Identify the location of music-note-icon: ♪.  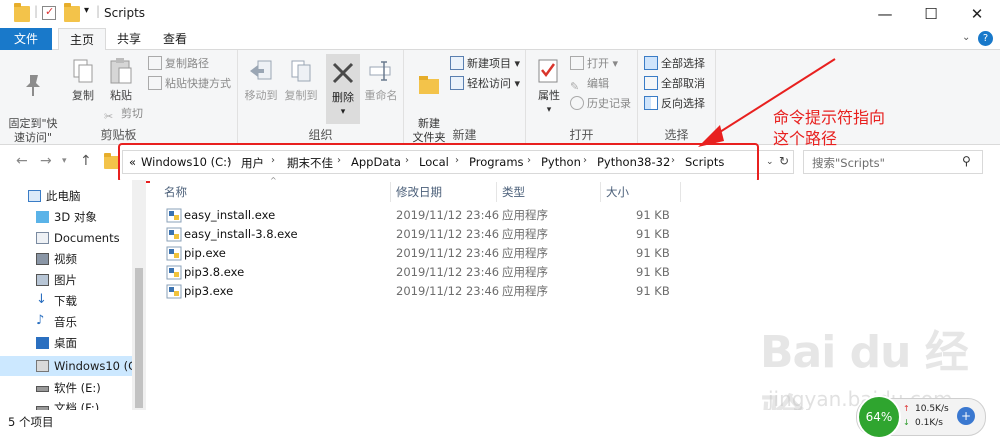
(40, 320).